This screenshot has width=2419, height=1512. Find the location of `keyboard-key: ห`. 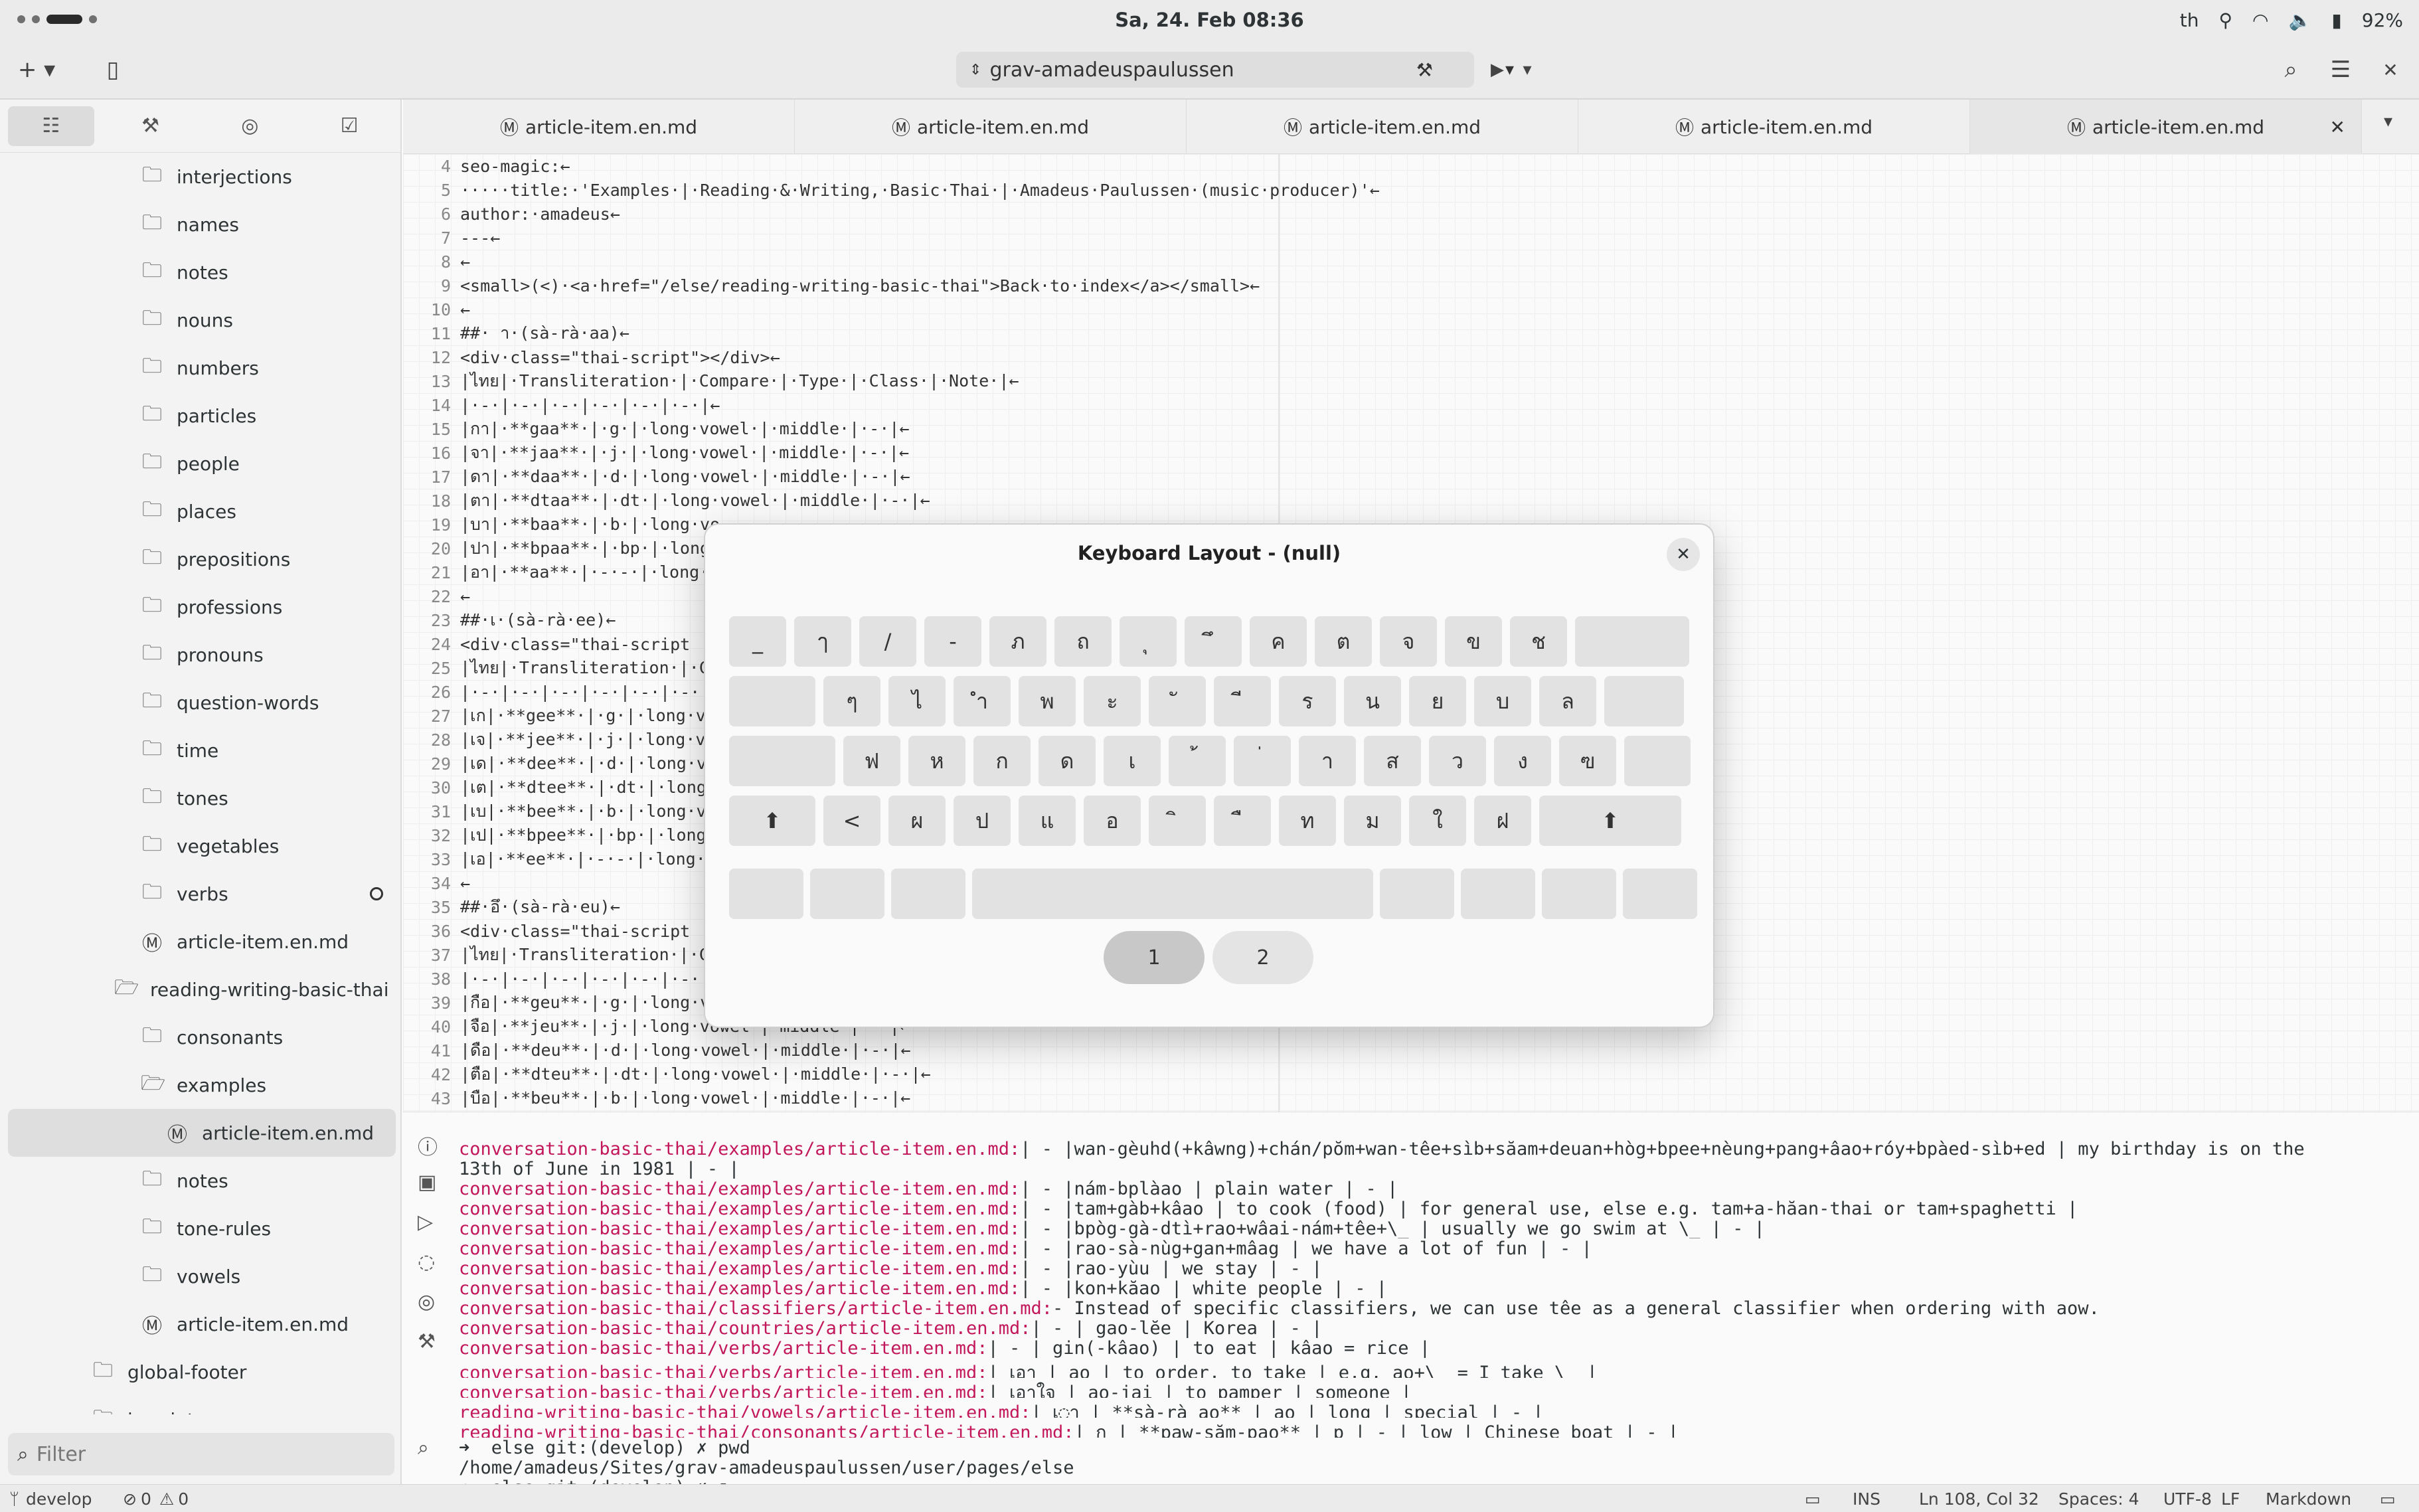

keyboard-key: ห is located at coordinates (937, 761).